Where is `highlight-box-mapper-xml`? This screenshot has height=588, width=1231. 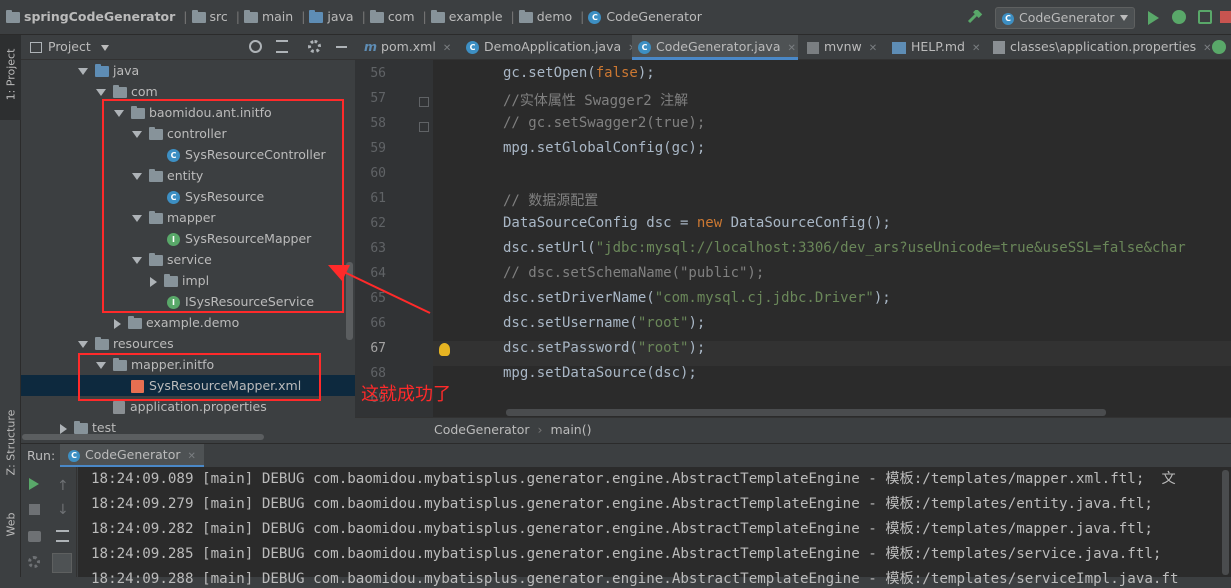 highlight-box-mapper-xml is located at coordinates (199, 377).